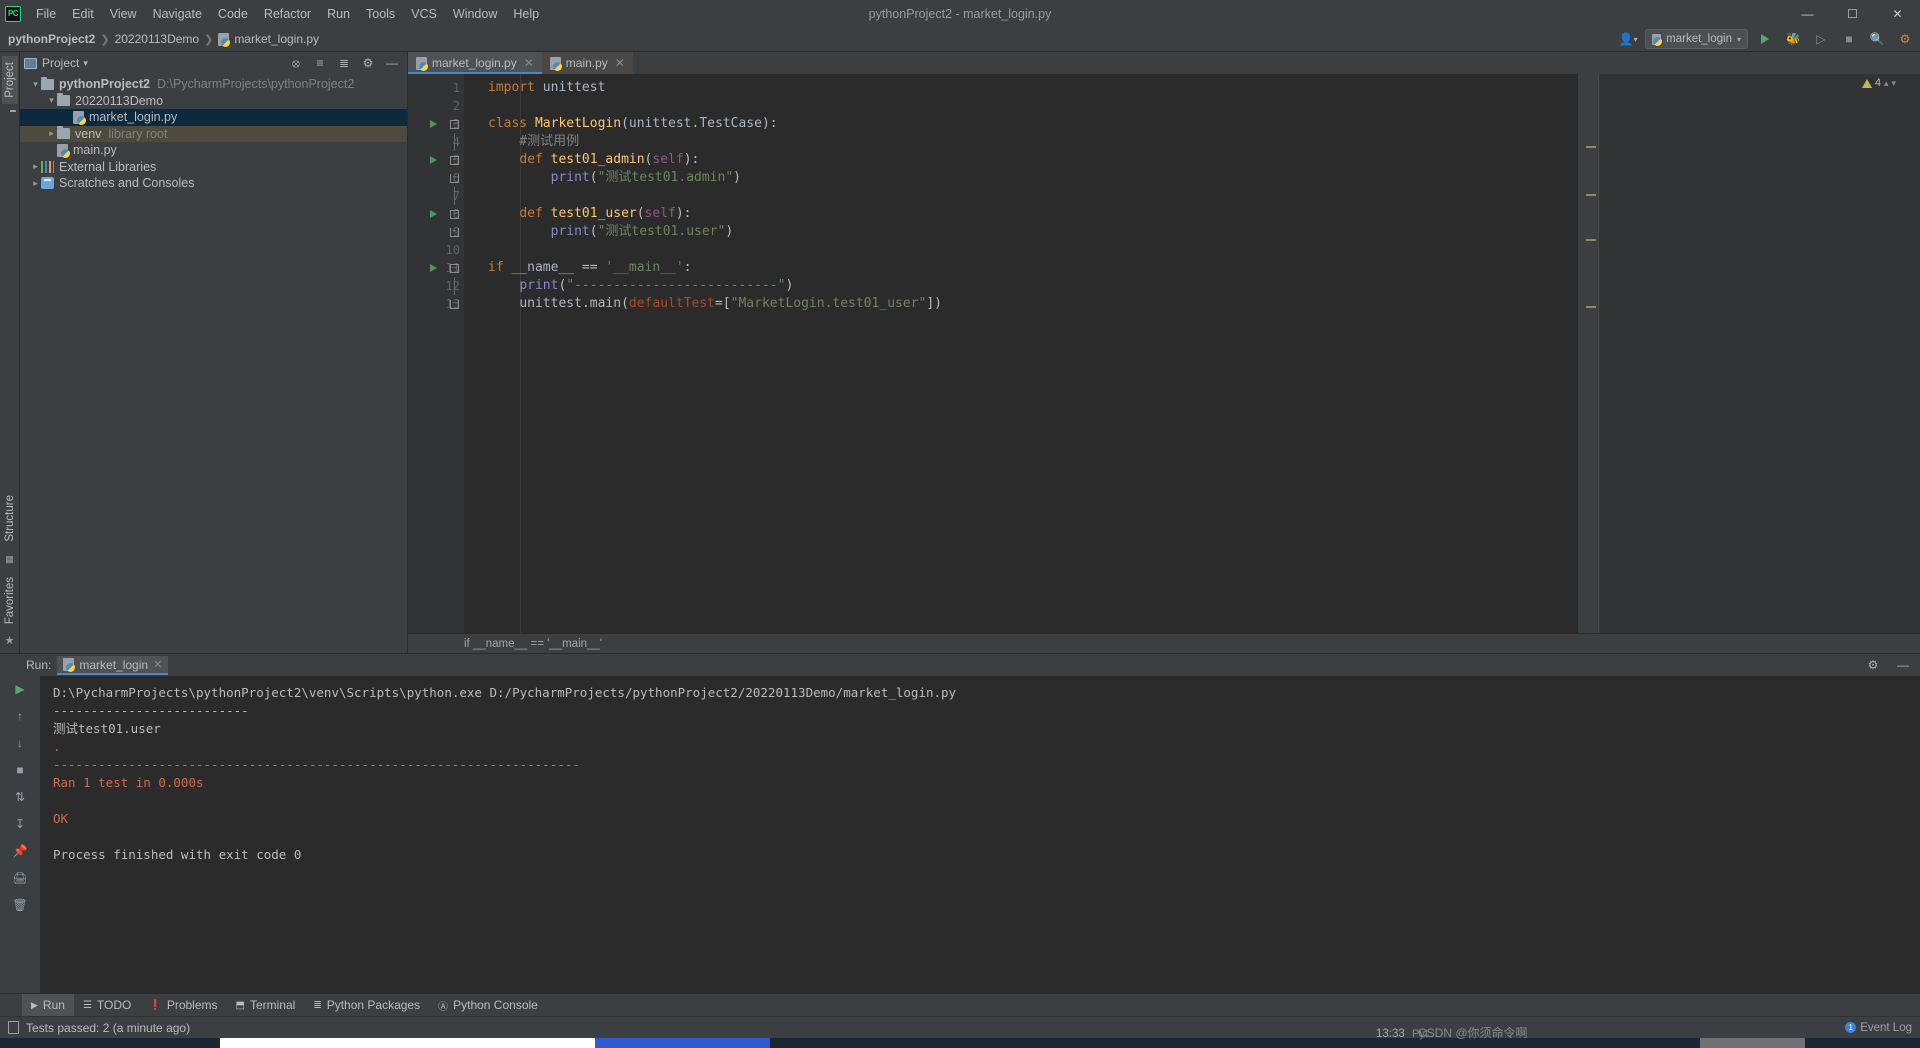 This screenshot has width=1920, height=1048. What do you see at coordinates (213, 150) in the screenshot?
I see `tree-node-main-py: main.py` at bounding box center [213, 150].